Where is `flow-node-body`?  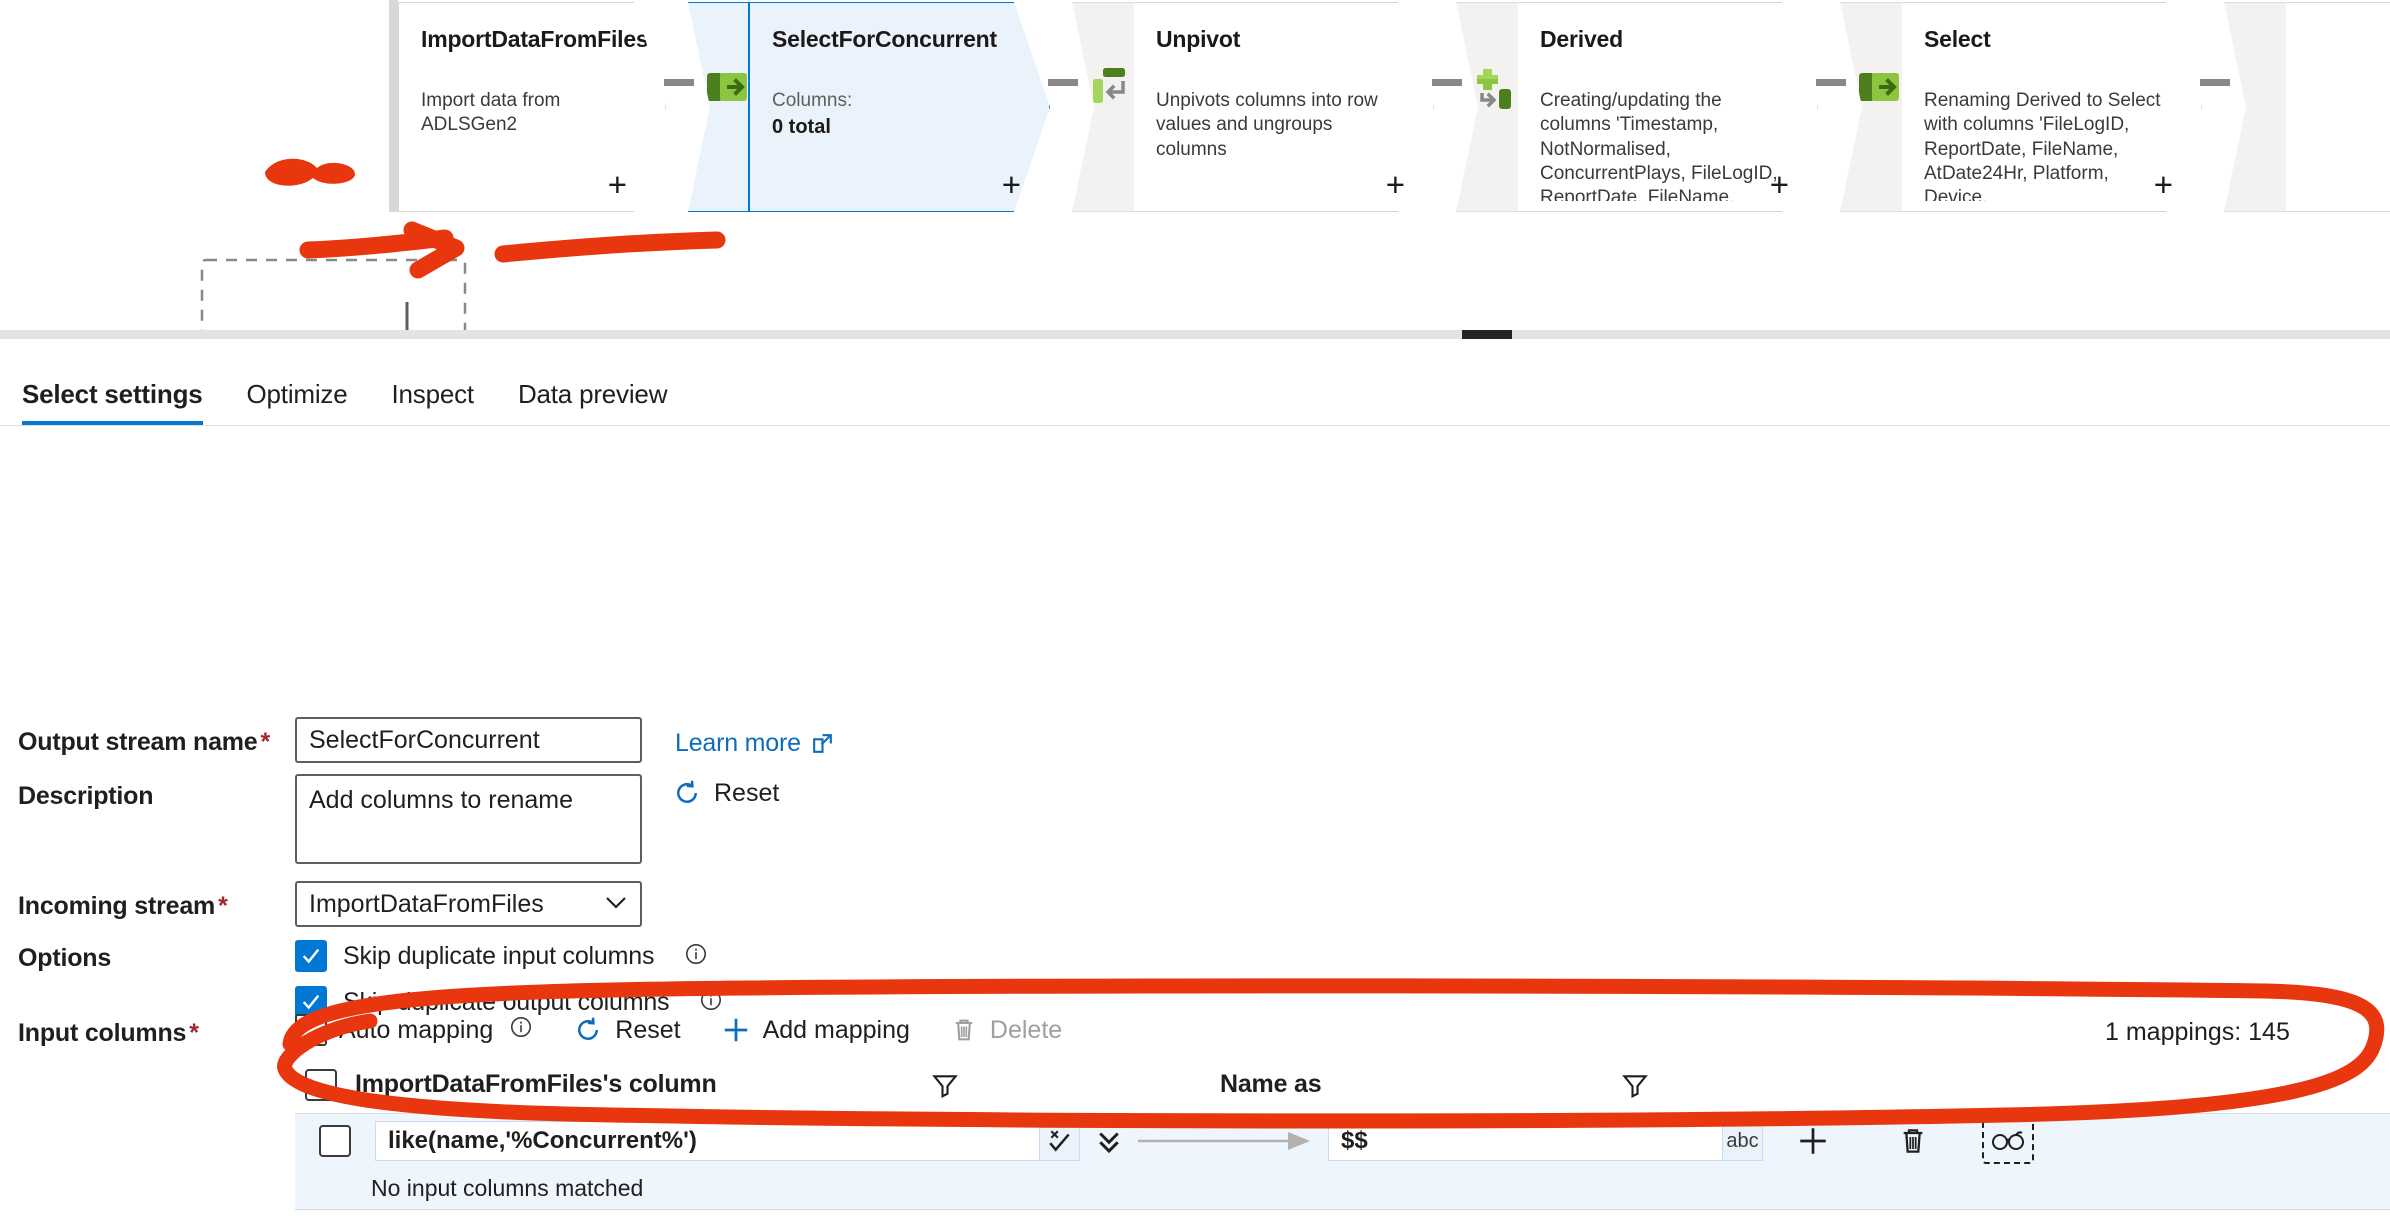 flow-node-body is located at coordinates (2338, 107).